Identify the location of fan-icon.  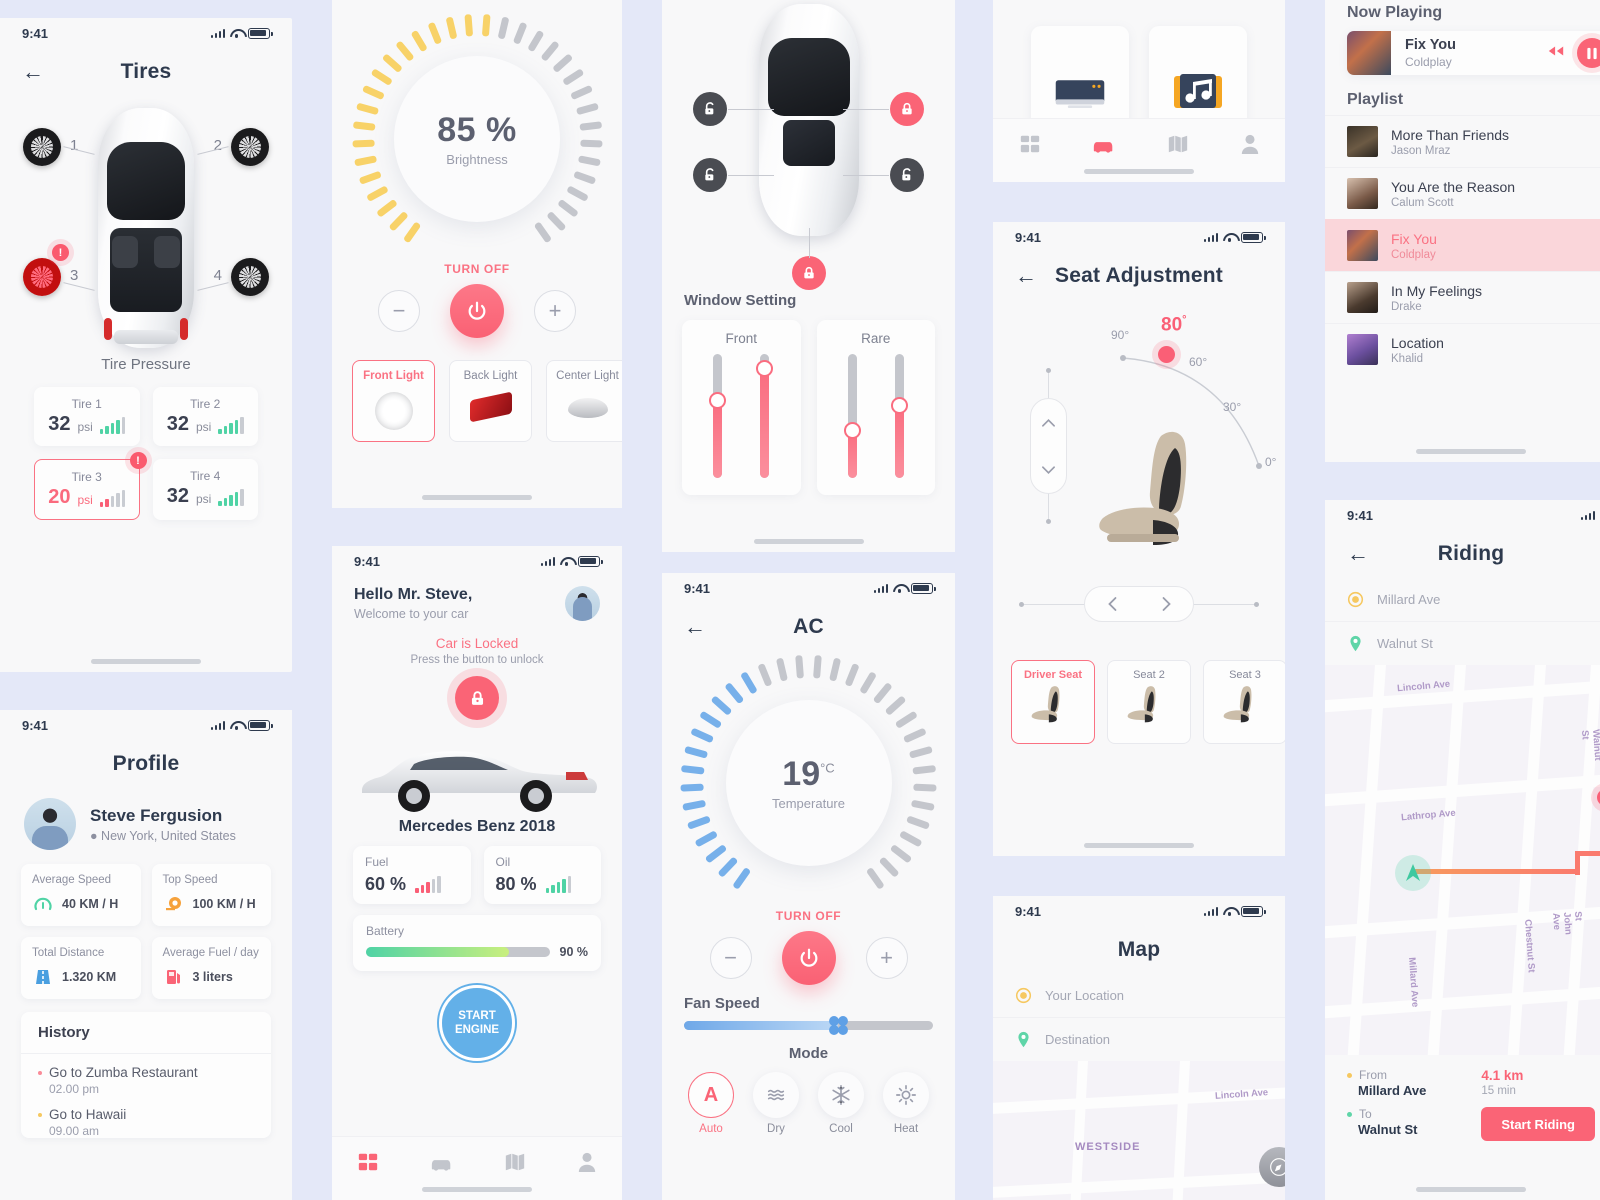
(838, 1025).